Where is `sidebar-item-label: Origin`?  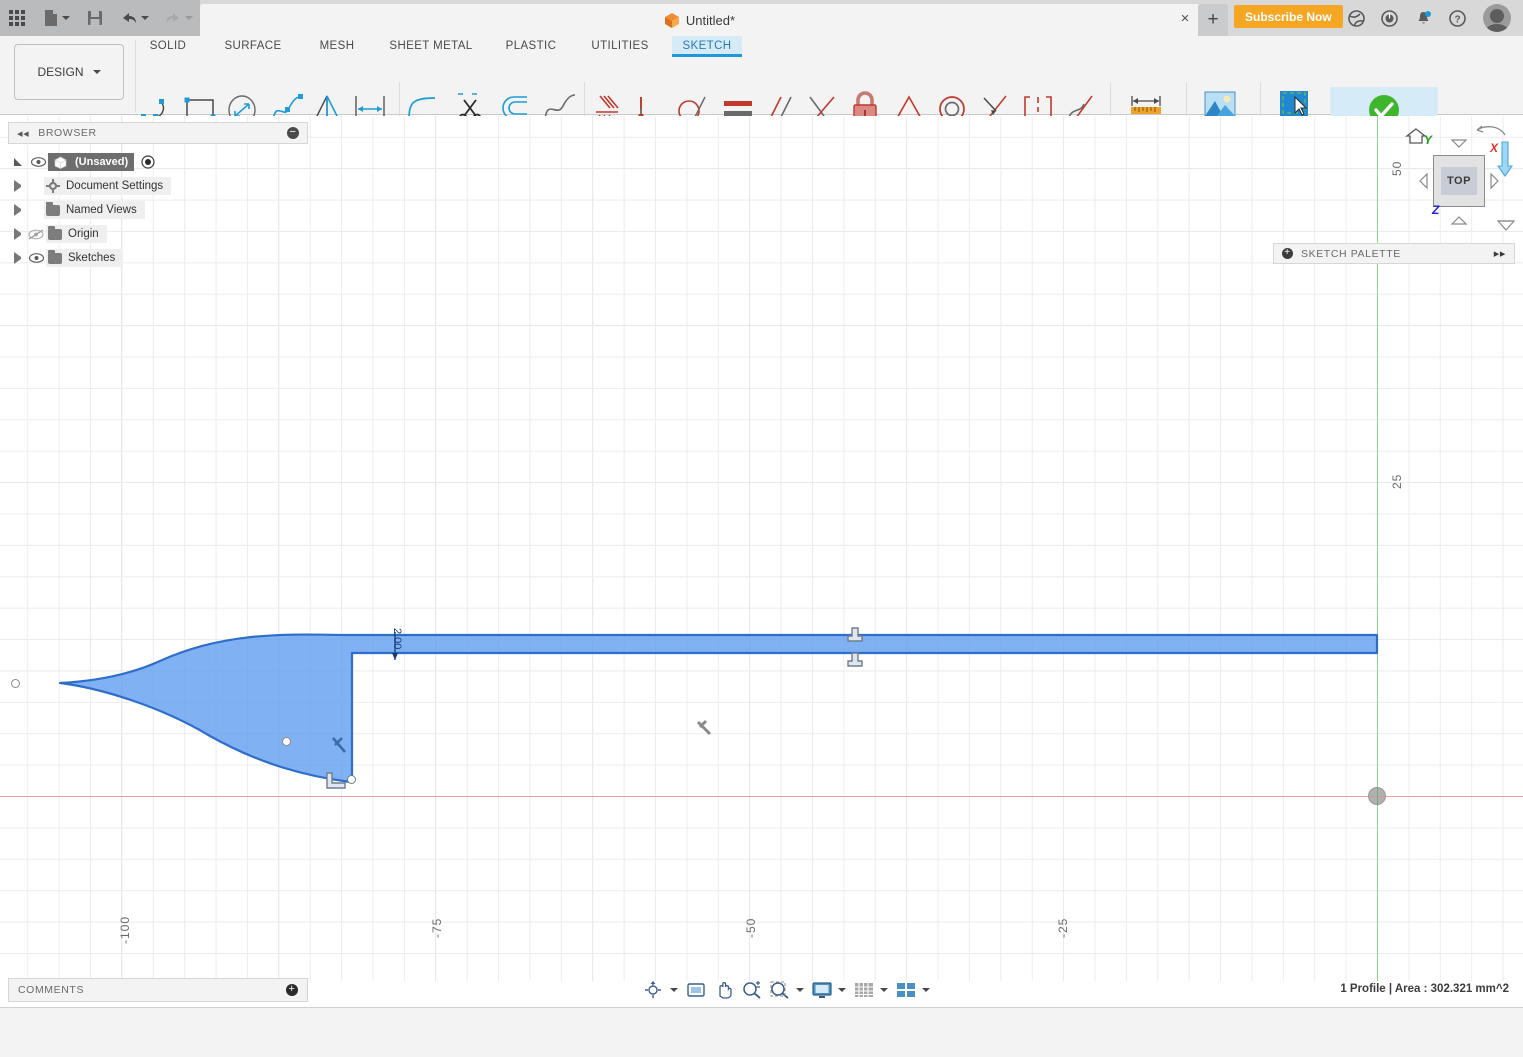 sidebar-item-label: Origin is located at coordinates (83, 234).